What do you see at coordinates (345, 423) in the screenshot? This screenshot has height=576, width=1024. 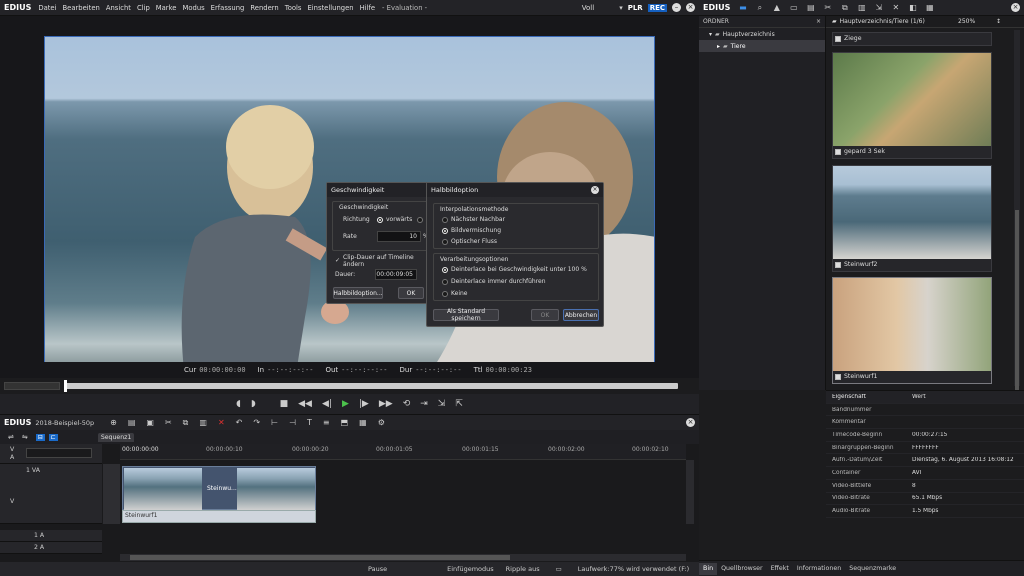 I see `render-icon: ⬒` at bounding box center [345, 423].